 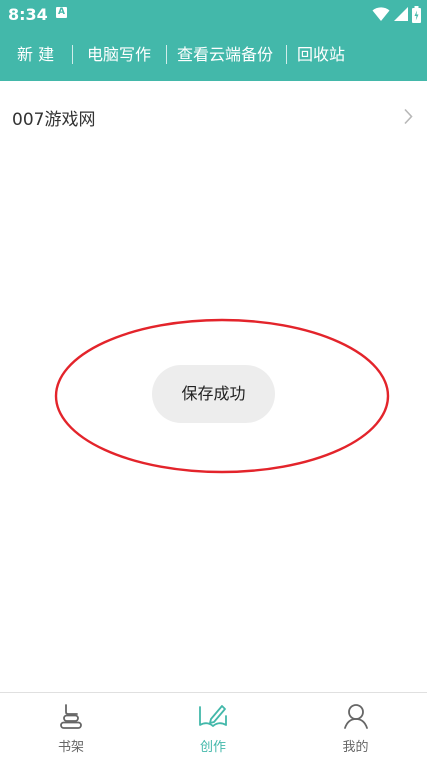 What do you see at coordinates (408, 116) in the screenshot?
I see `chevron-right-icon` at bounding box center [408, 116].